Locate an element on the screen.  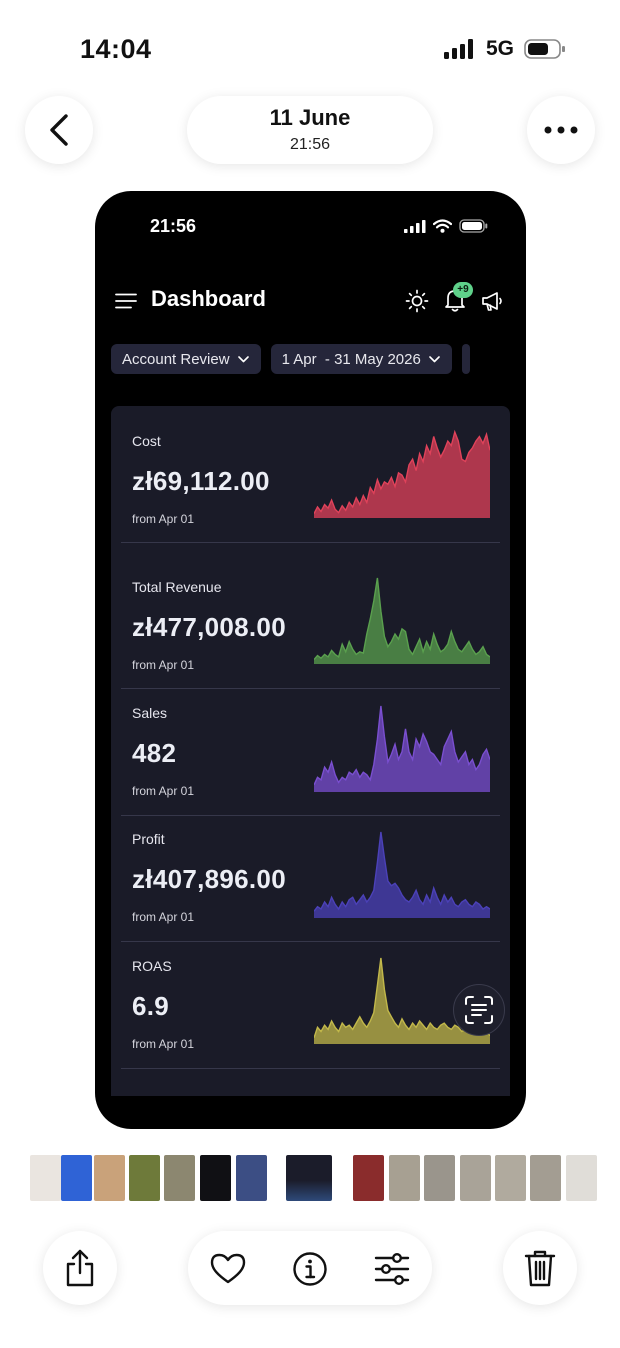
text-scan-icon is located at coordinates (479, 1010).